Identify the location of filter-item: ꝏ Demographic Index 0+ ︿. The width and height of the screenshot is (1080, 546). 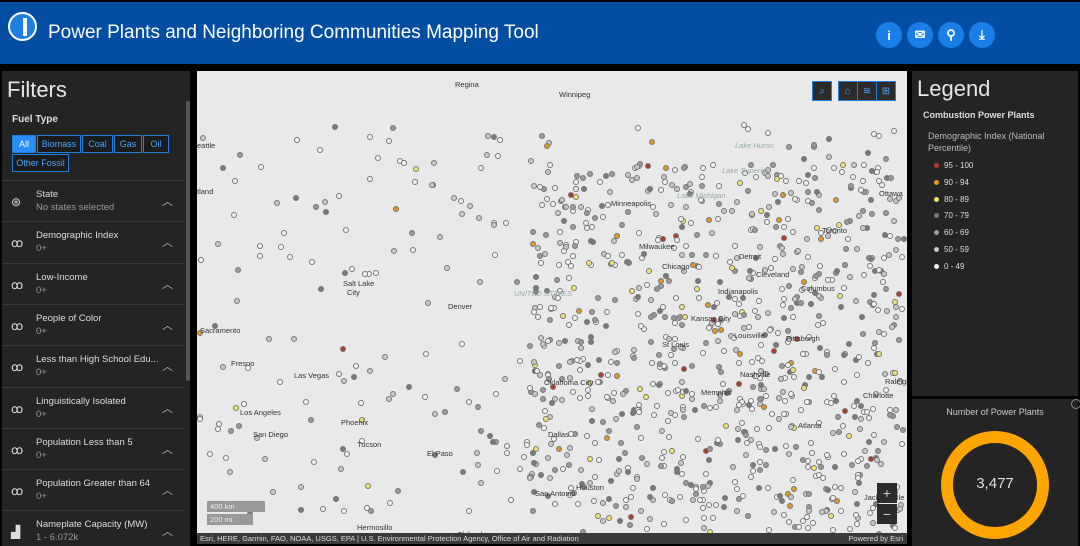
(93, 241).